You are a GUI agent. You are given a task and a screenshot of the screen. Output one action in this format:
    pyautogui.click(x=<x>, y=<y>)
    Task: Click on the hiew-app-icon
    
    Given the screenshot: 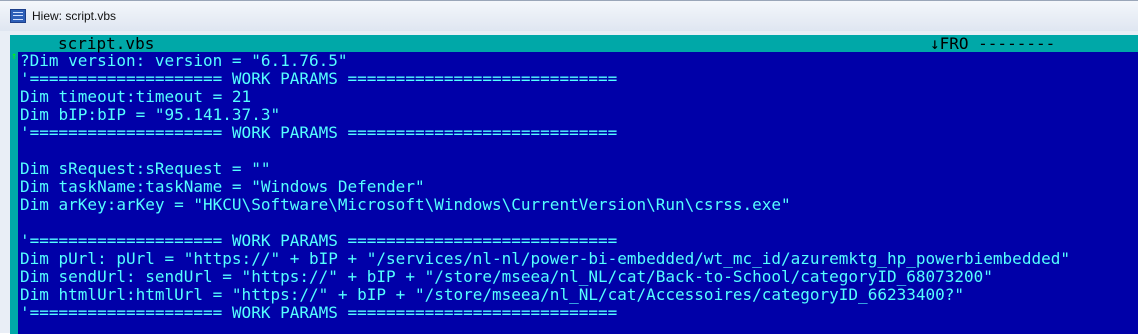 What is the action you would take?
    pyautogui.click(x=18, y=16)
    